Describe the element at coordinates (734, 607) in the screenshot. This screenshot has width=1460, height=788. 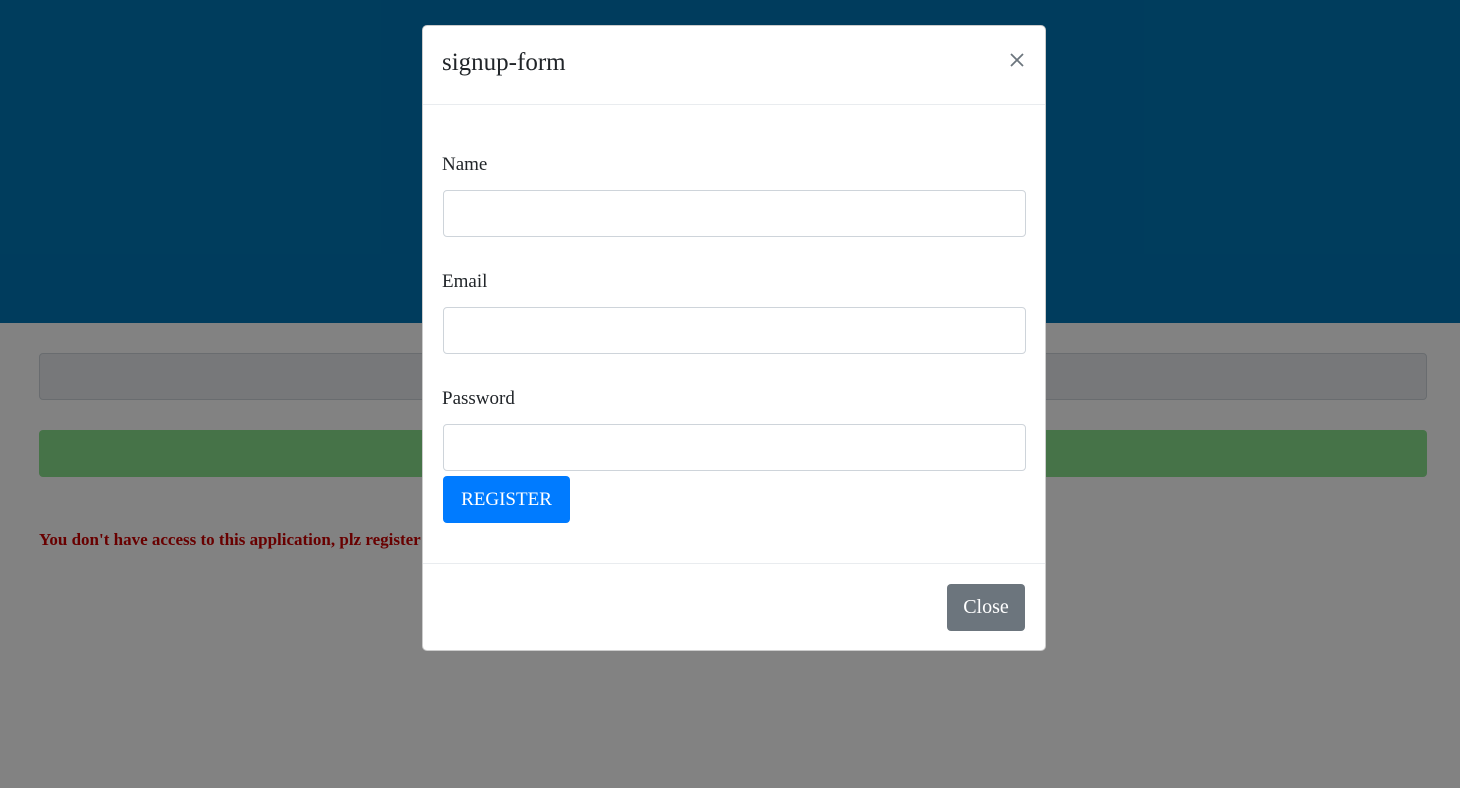
I see `modal-footer: Close` at that location.